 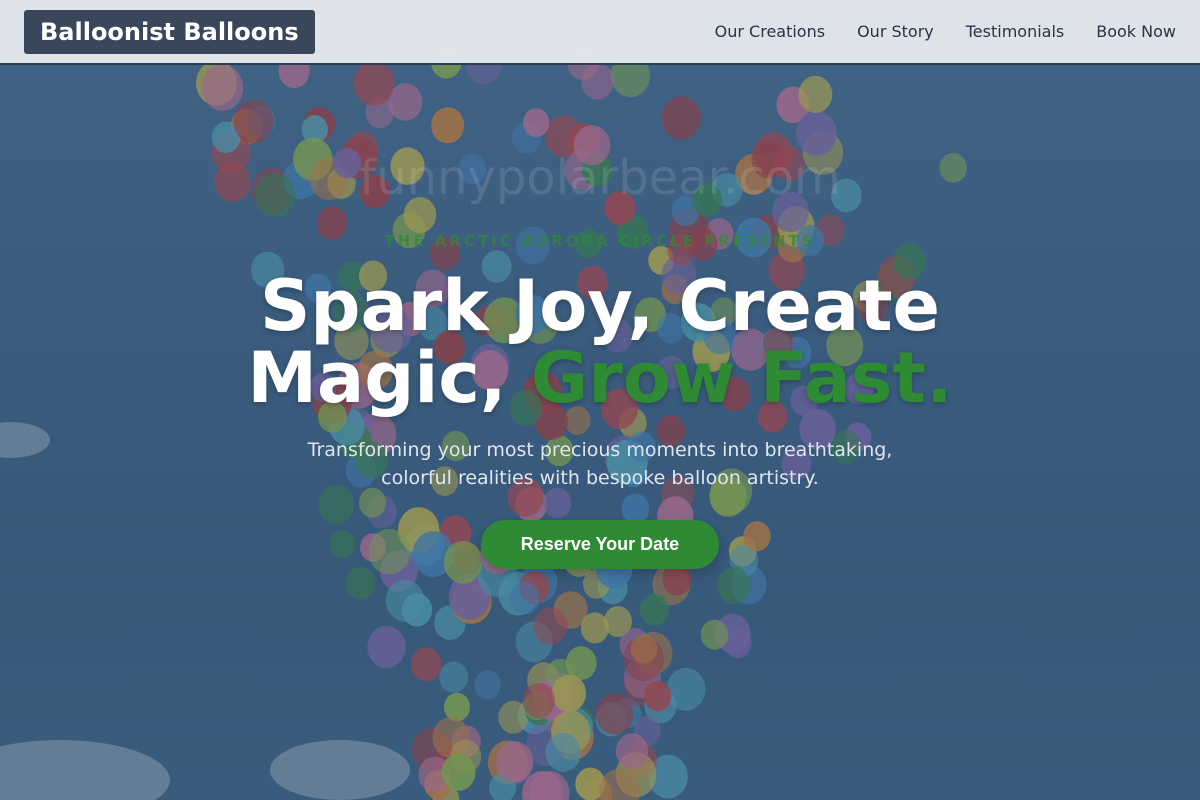 What do you see at coordinates (600, 241) in the screenshot?
I see `hero-eyebrow: THE ARCTIC AURORA CIRCLE PRESENTS` at bounding box center [600, 241].